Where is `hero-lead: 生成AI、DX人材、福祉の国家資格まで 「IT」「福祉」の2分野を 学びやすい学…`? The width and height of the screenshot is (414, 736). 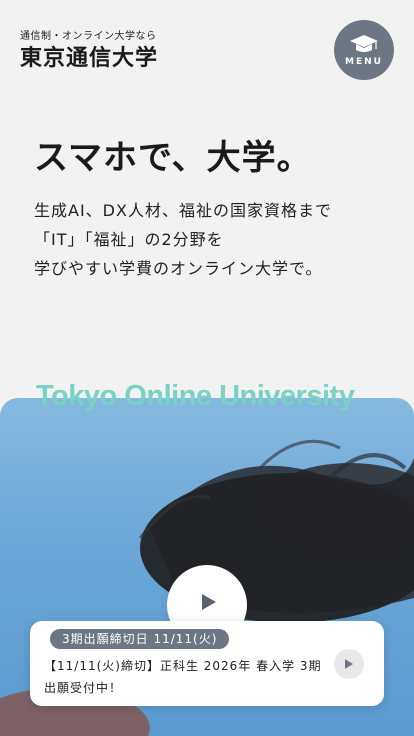
hero-lead: 生成AI、DX人材、福祉の国家資格まで 「IT」「福祉」の2分野を 学びやすい学… is located at coordinates (214, 239).